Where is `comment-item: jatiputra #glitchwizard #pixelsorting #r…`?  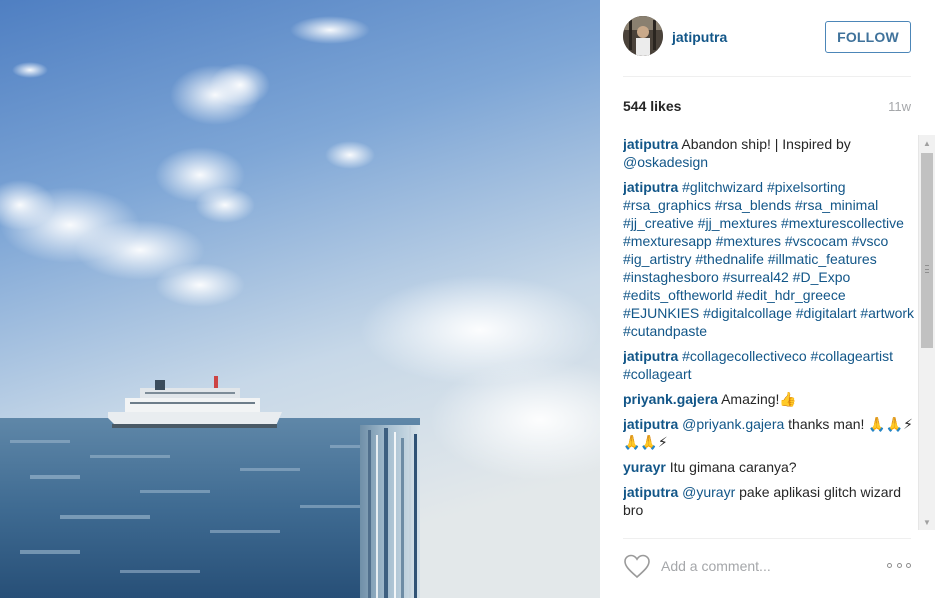
comment-item: jatiputra #glitchwizard #pixelsorting #r… is located at coordinates (770, 259).